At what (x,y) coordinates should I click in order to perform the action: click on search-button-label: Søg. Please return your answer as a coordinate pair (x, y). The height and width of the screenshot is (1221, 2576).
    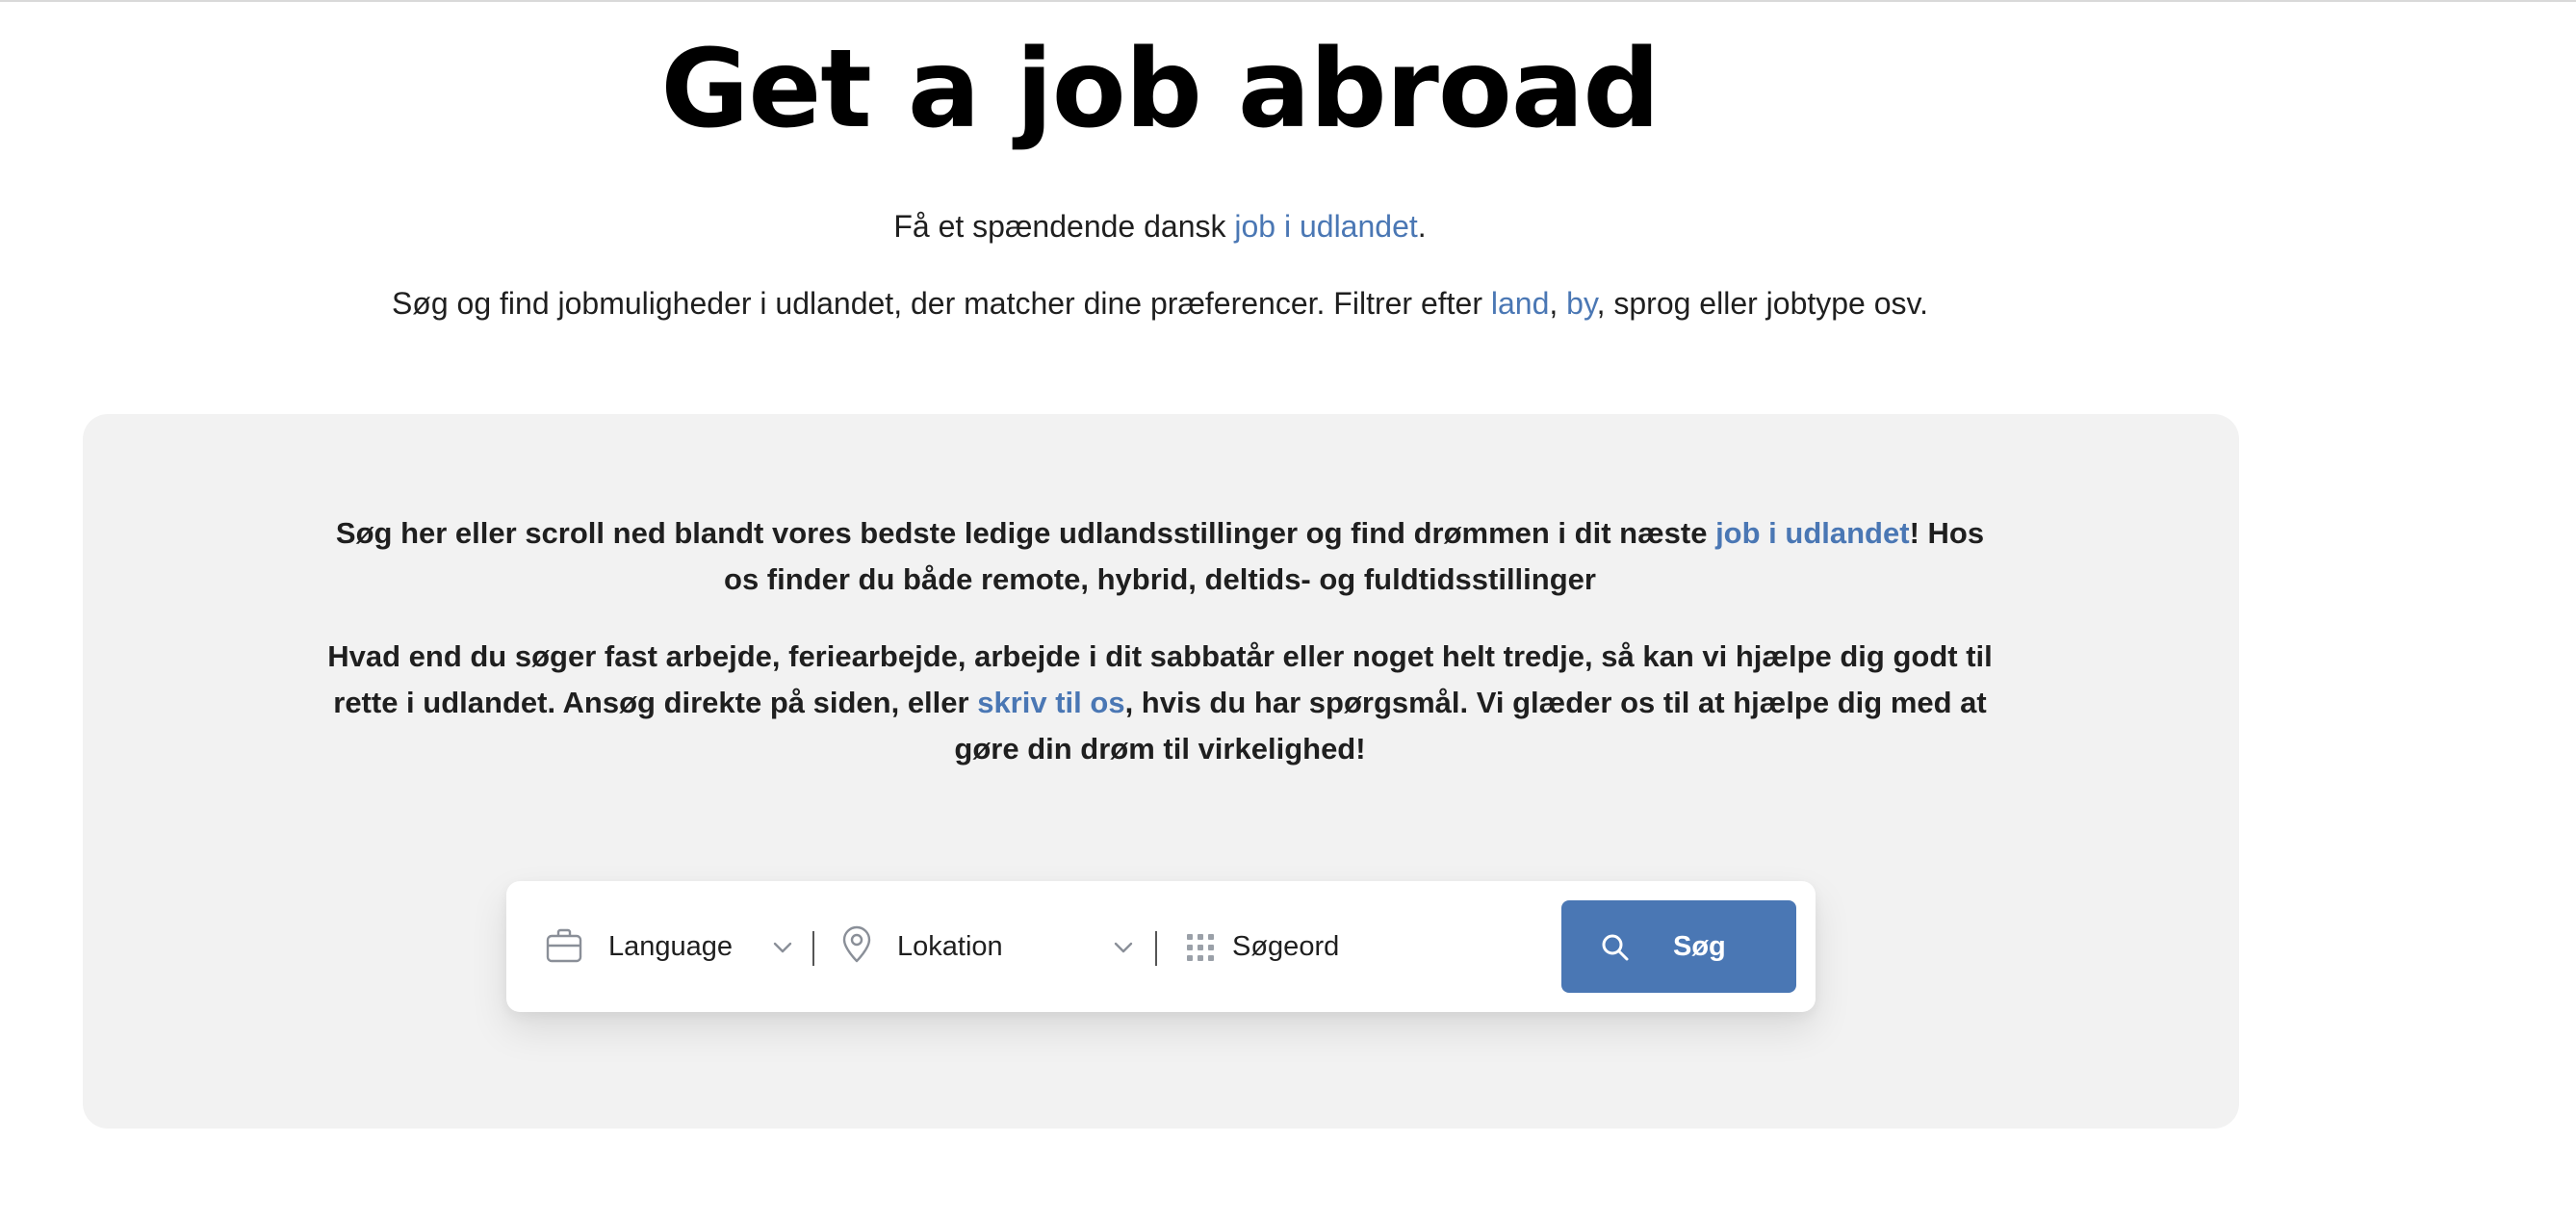
    Looking at the image, I should click on (1699, 946).